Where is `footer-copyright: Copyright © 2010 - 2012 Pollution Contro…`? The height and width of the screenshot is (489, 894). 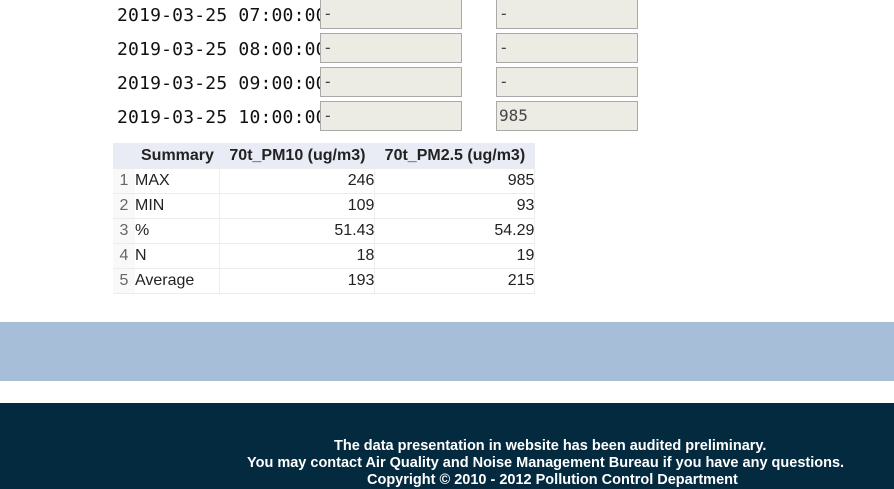
footer-copyright: Copyright © 2010 - 2012 Pollution Contro… is located at coordinates (552, 480).